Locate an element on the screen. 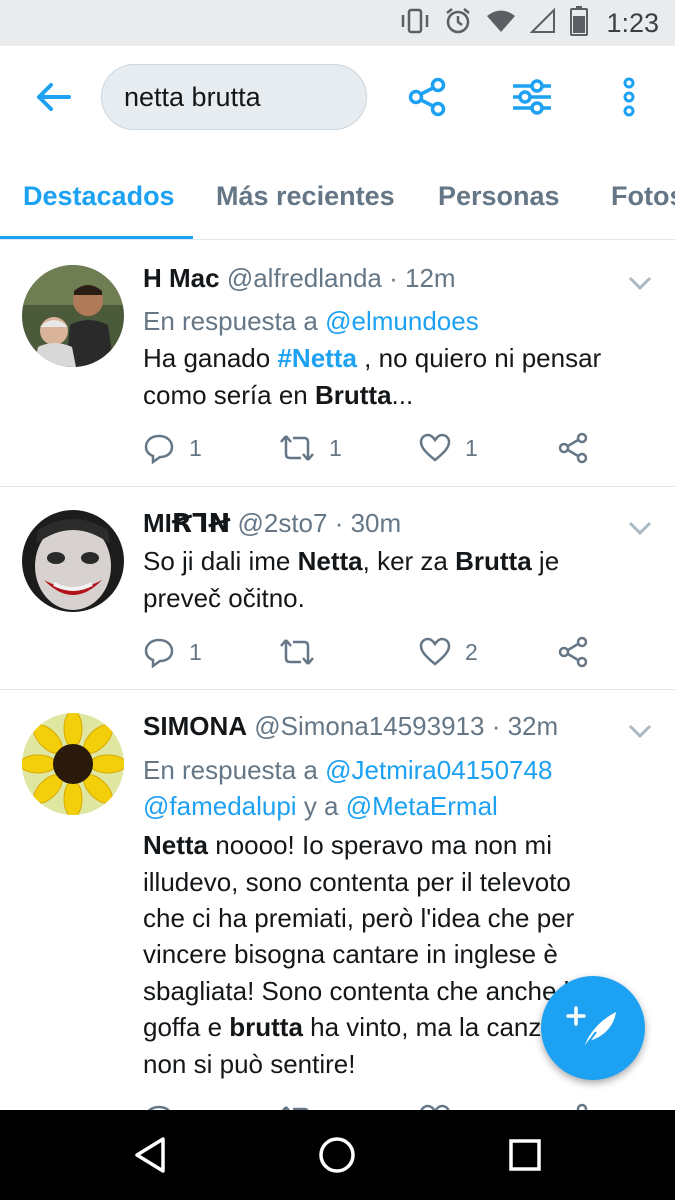 This screenshot has height=1200, width=675. mention-link: @MetaErmal is located at coordinates (422, 806).